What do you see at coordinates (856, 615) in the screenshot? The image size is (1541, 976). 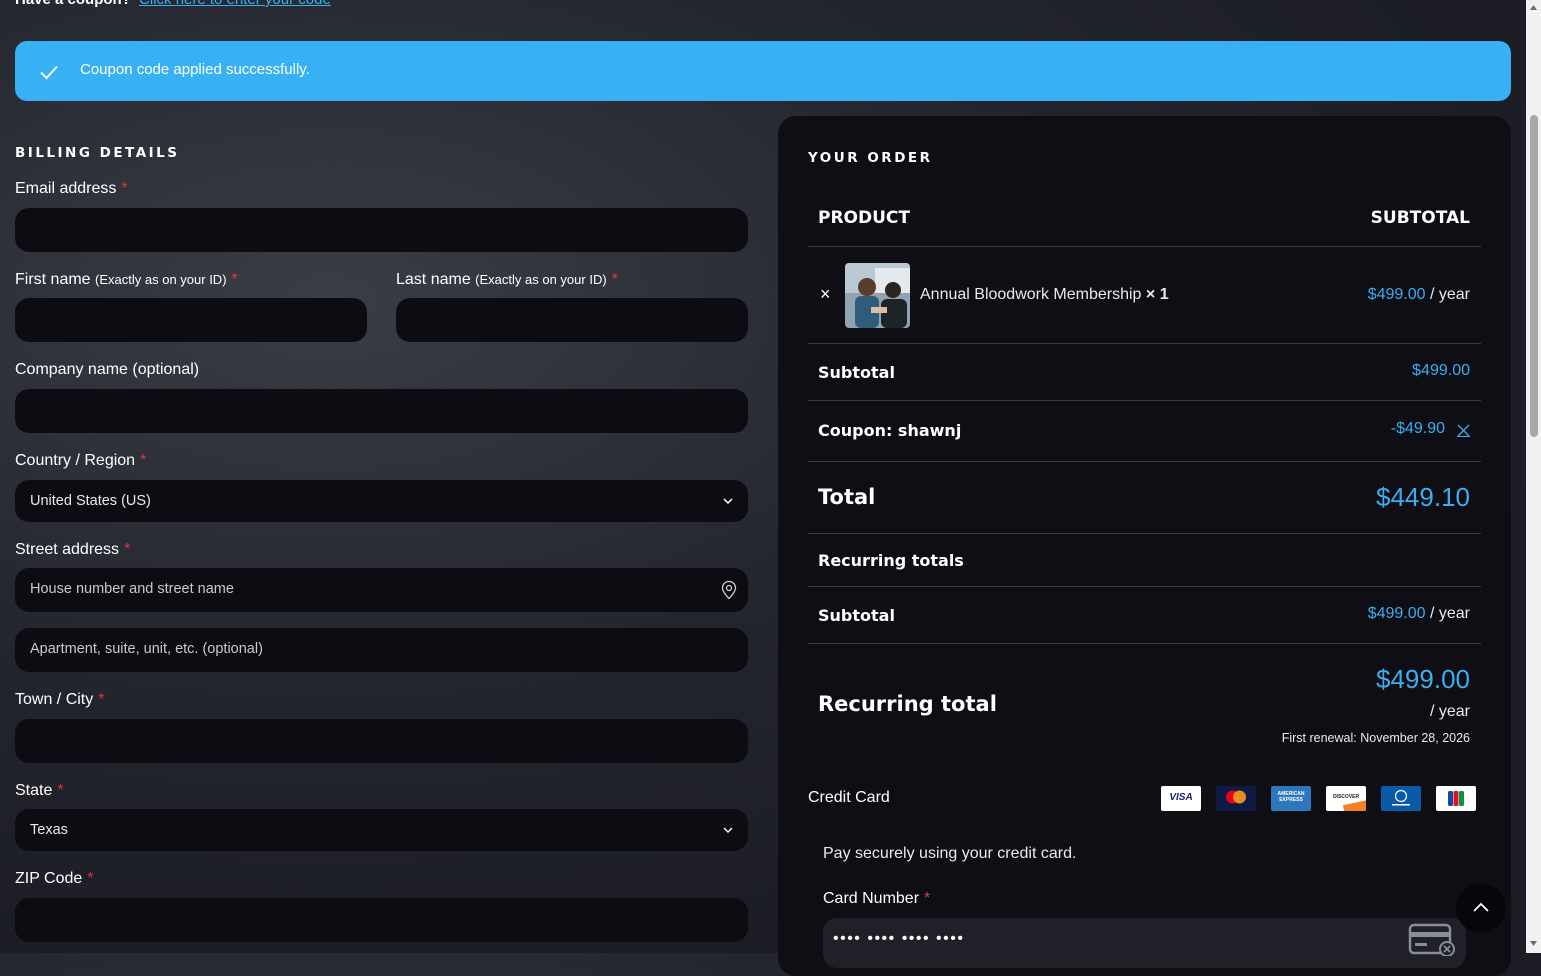 I see `recurring-subtotal-label: Subtotal` at bounding box center [856, 615].